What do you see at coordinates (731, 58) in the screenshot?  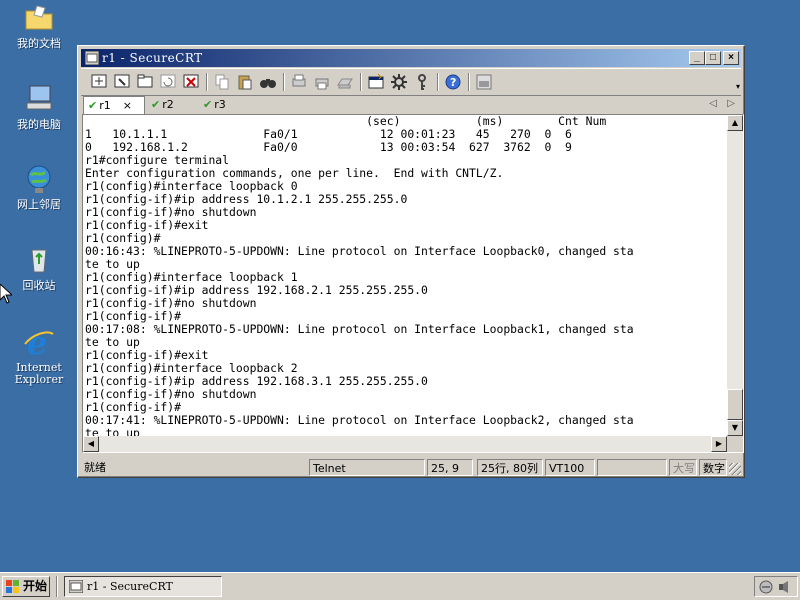 I see `close-button: ×` at bounding box center [731, 58].